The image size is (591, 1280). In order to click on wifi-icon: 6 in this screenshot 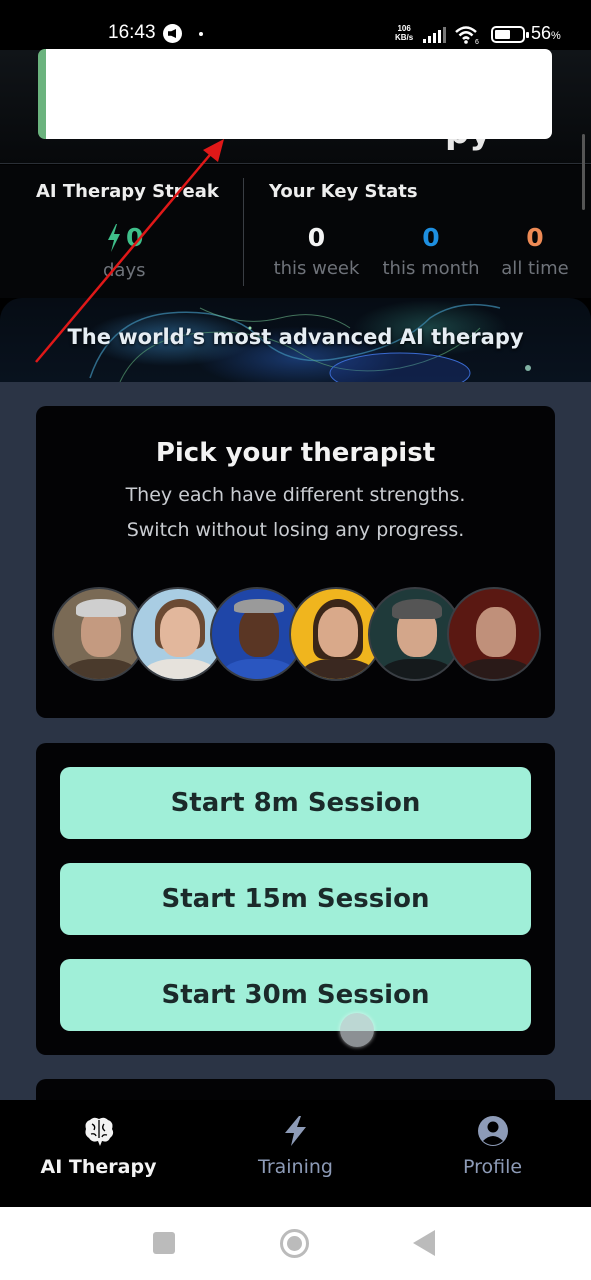, I will do `click(467, 35)`.